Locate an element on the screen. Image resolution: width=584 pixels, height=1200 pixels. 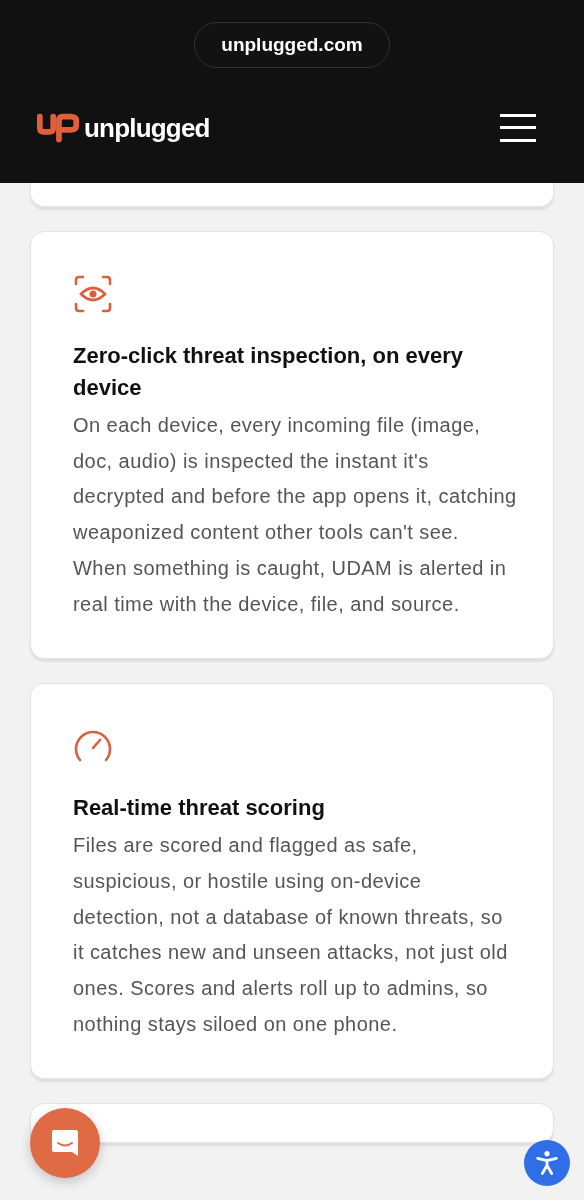
accessibility-icon is located at coordinates (547, 1163).